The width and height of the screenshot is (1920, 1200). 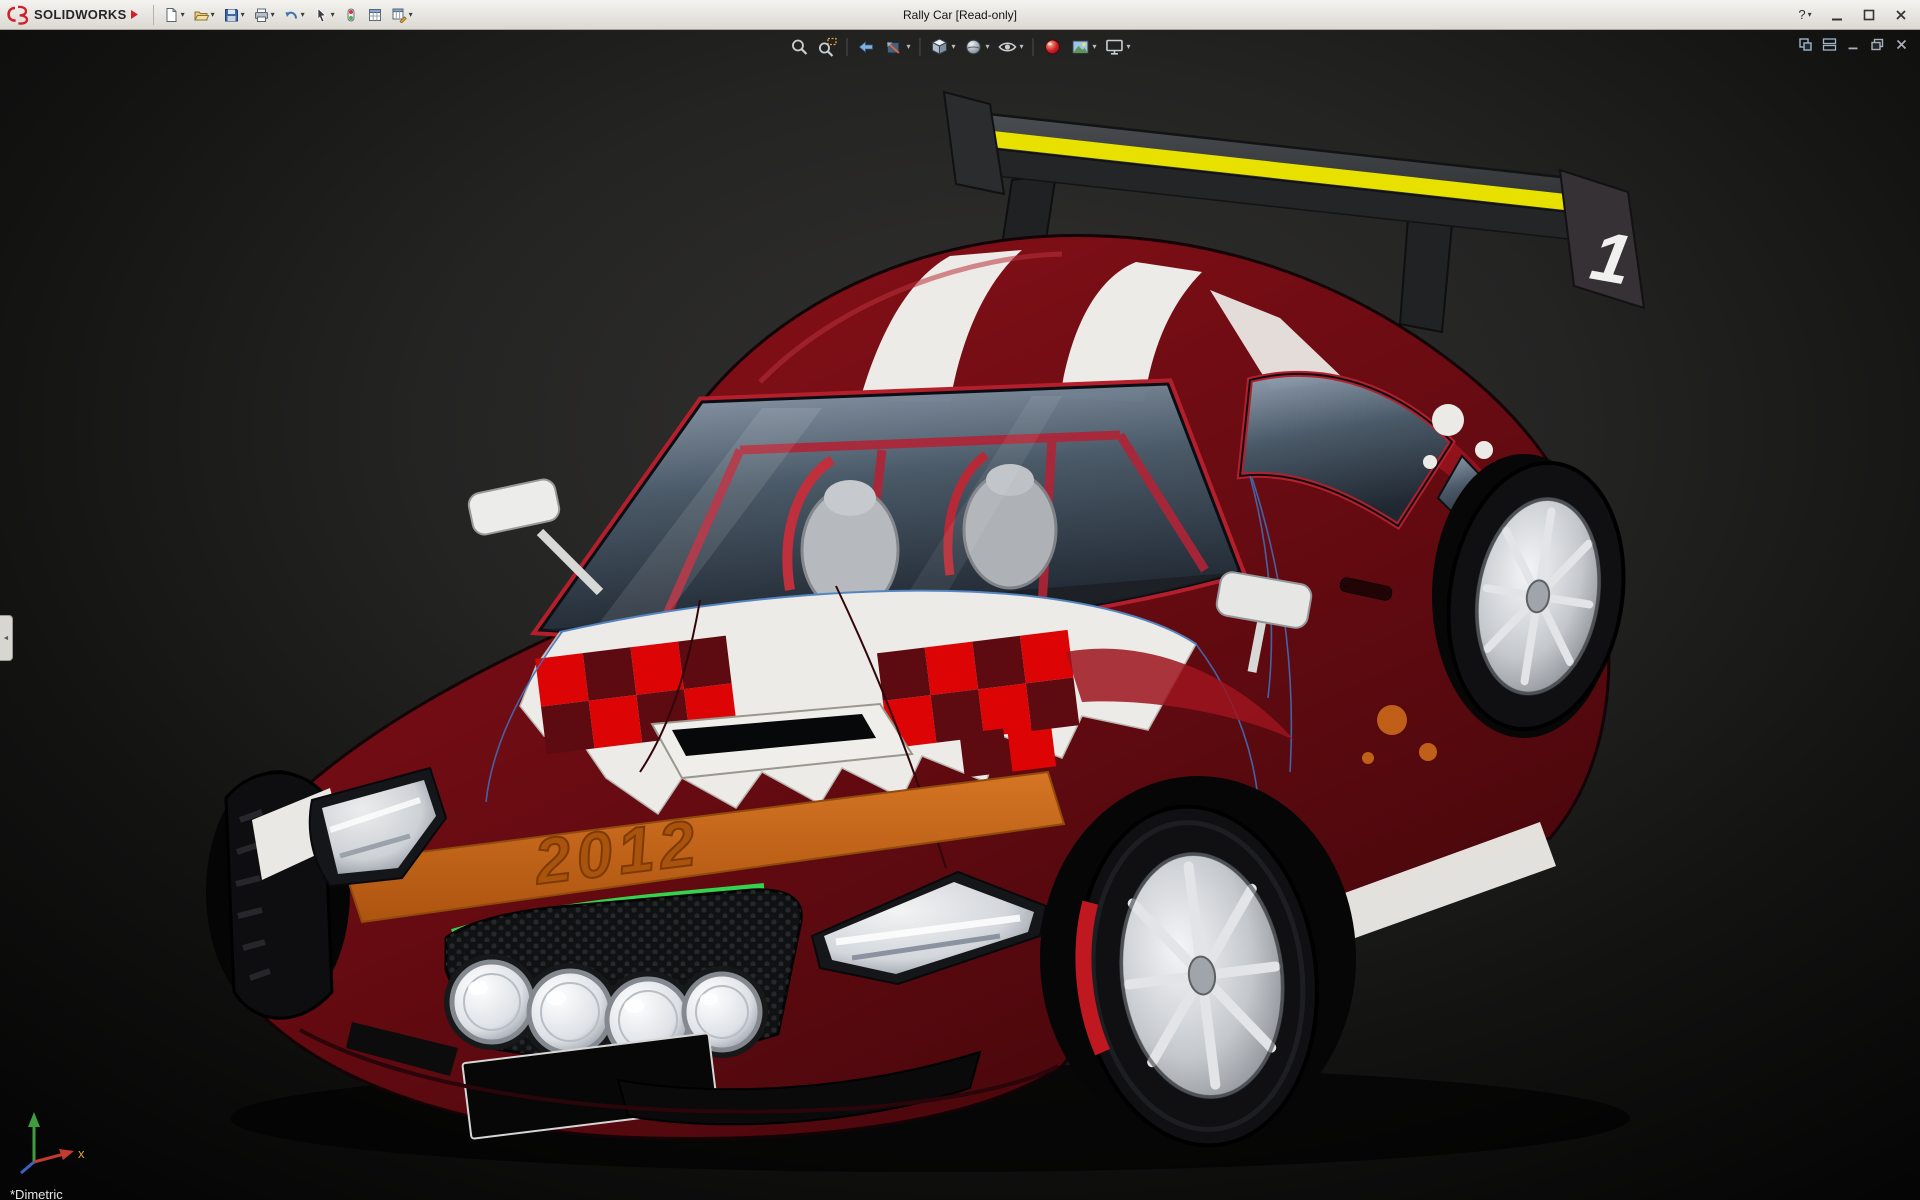 I want to click on save-icon, so click(x=231, y=14).